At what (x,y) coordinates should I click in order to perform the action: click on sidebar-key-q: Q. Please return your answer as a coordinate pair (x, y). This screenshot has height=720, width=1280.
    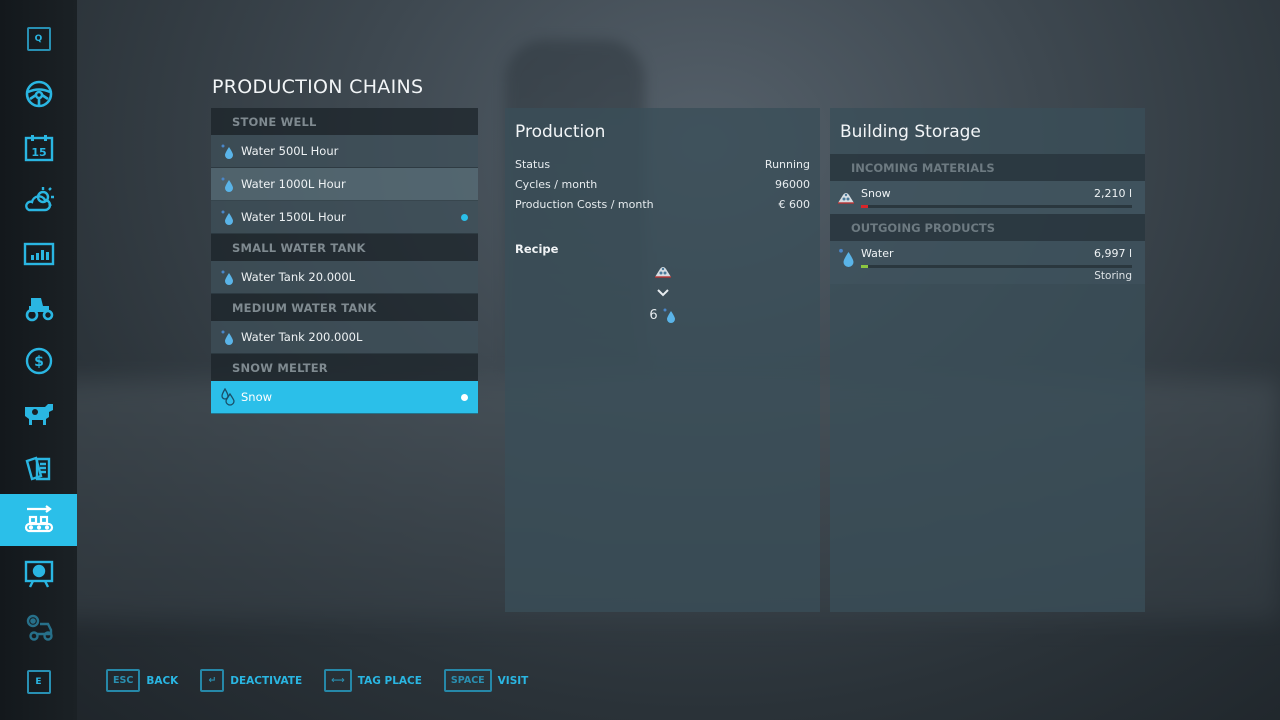
    Looking at the image, I should click on (38, 39).